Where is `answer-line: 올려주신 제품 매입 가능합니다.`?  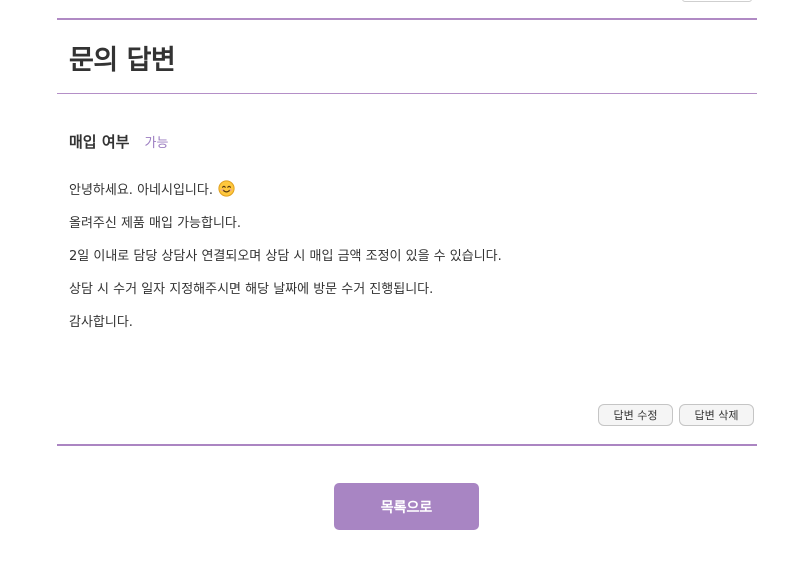
answer-line: 올려주신 제품 매입 가능합니다. is located at coordinates (155, 223).